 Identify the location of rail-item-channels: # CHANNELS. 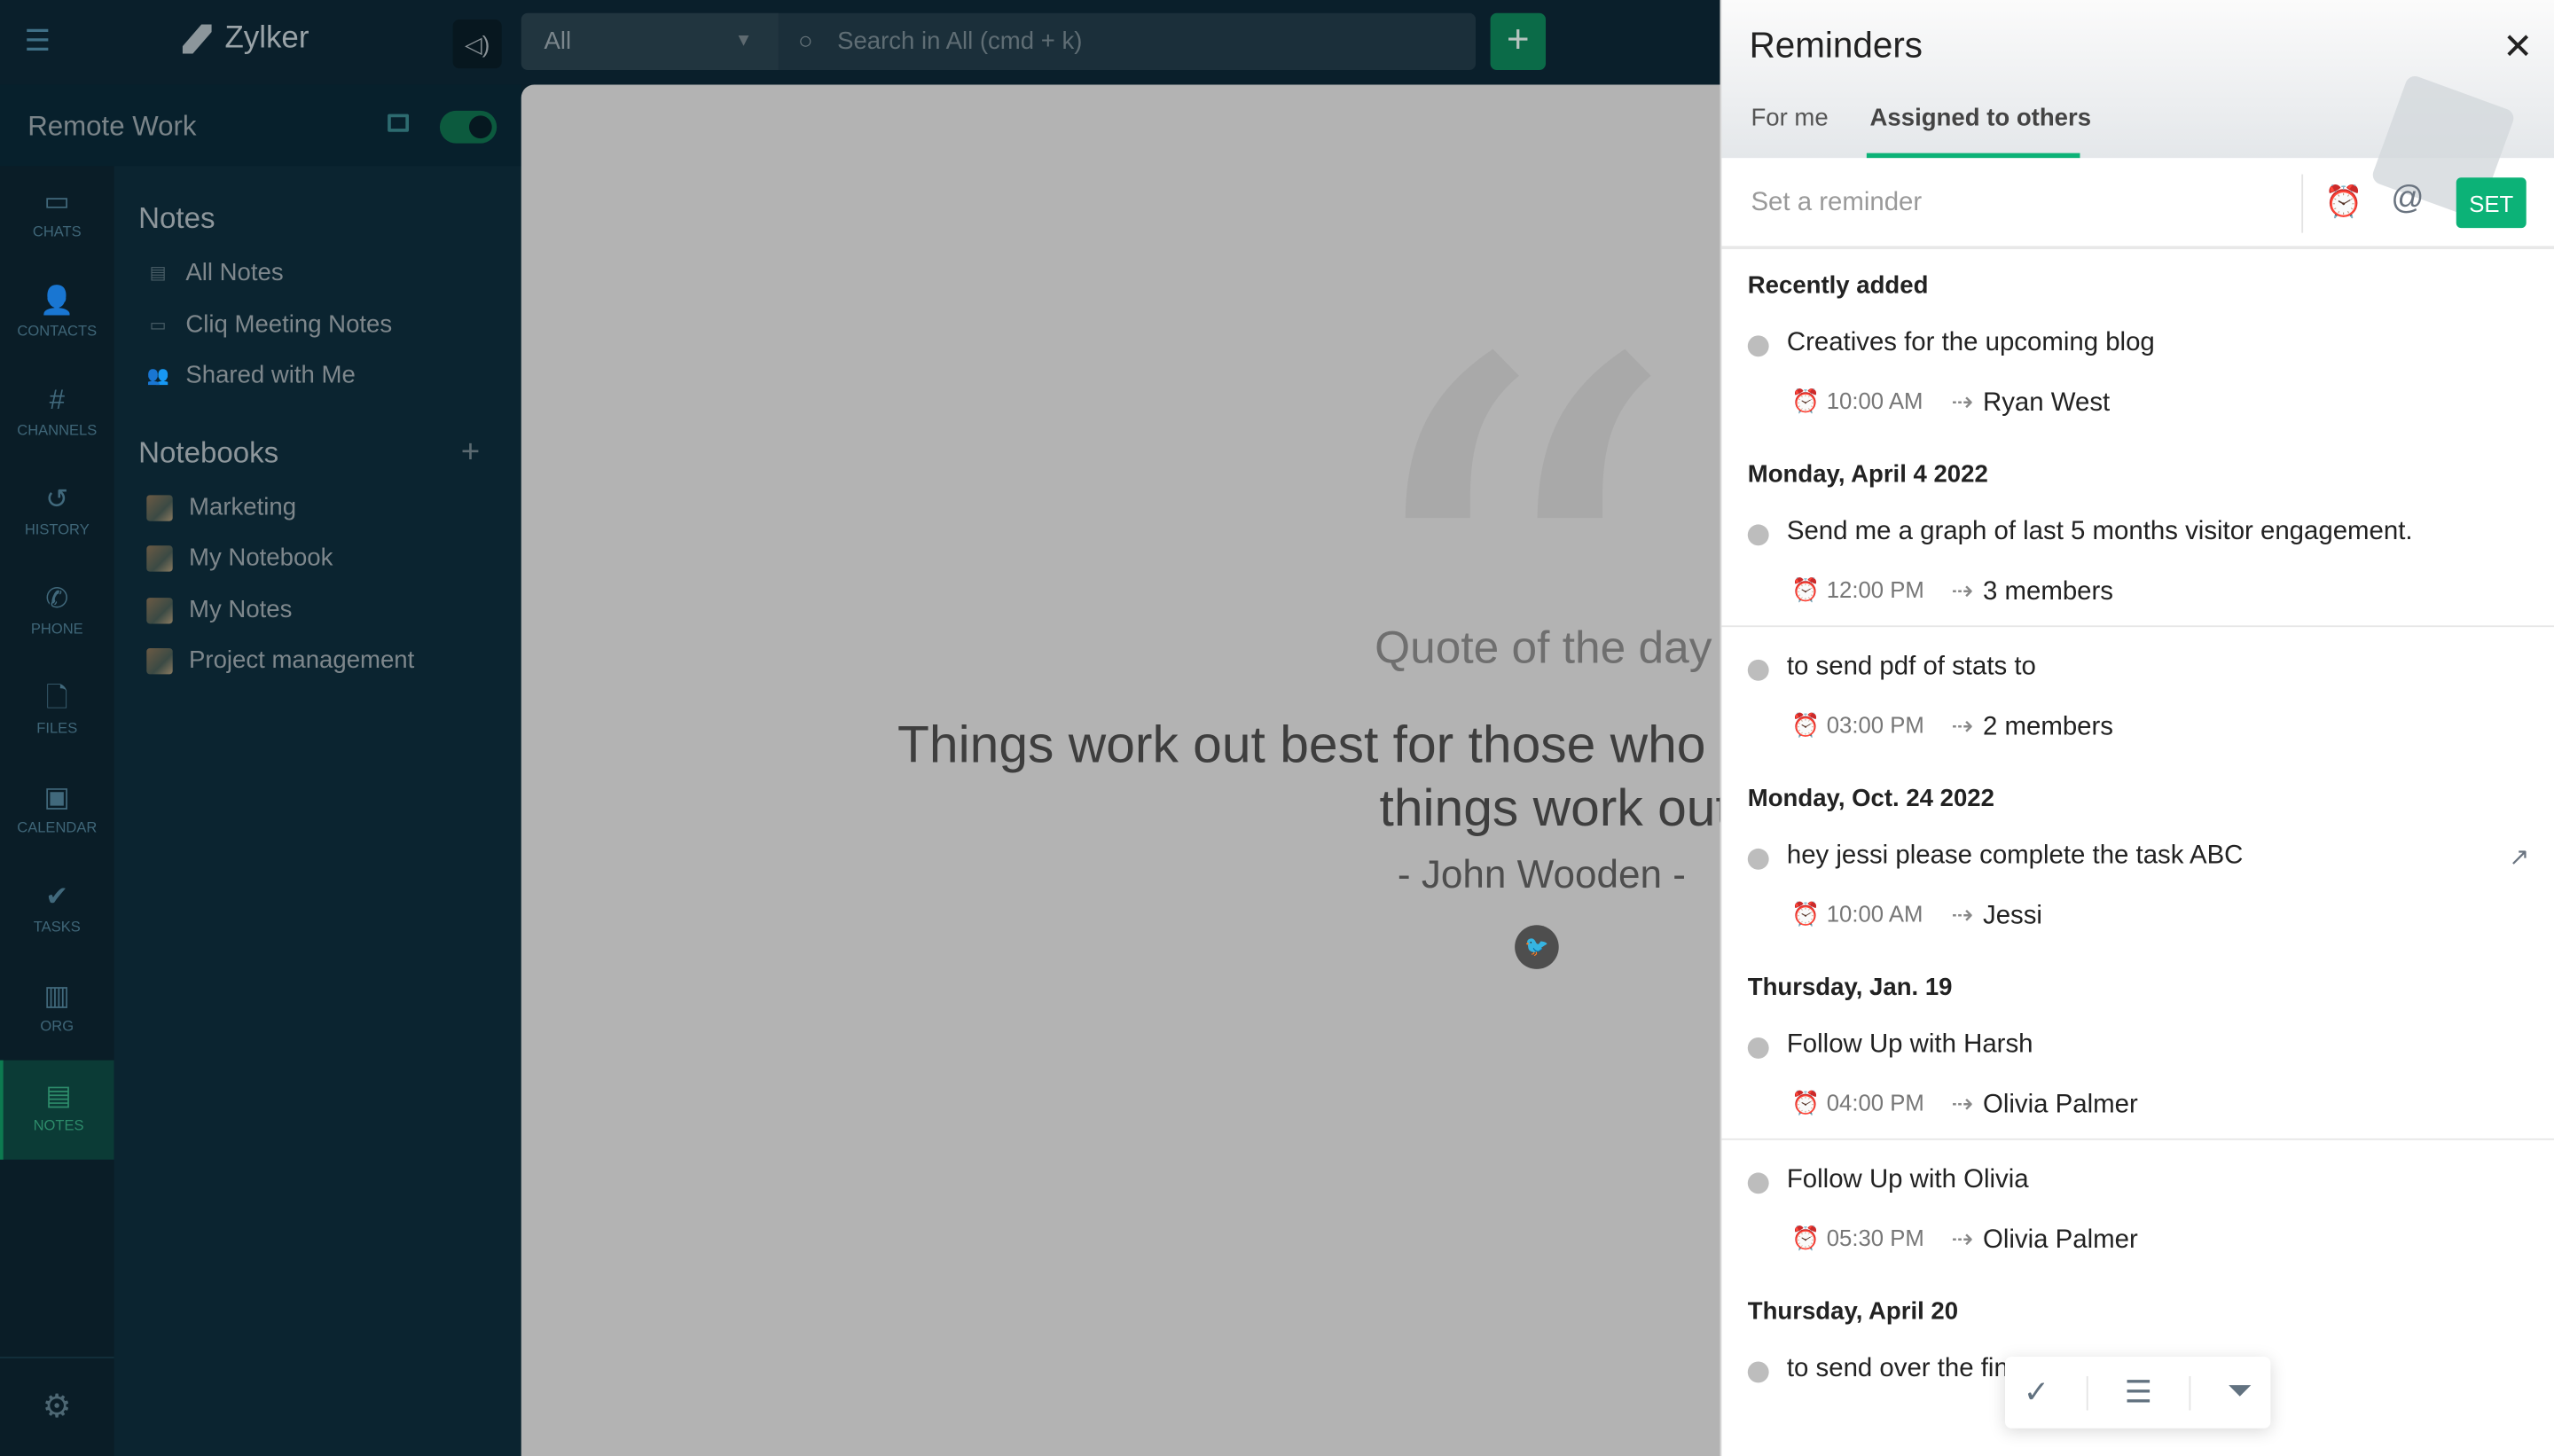
(57, 414).